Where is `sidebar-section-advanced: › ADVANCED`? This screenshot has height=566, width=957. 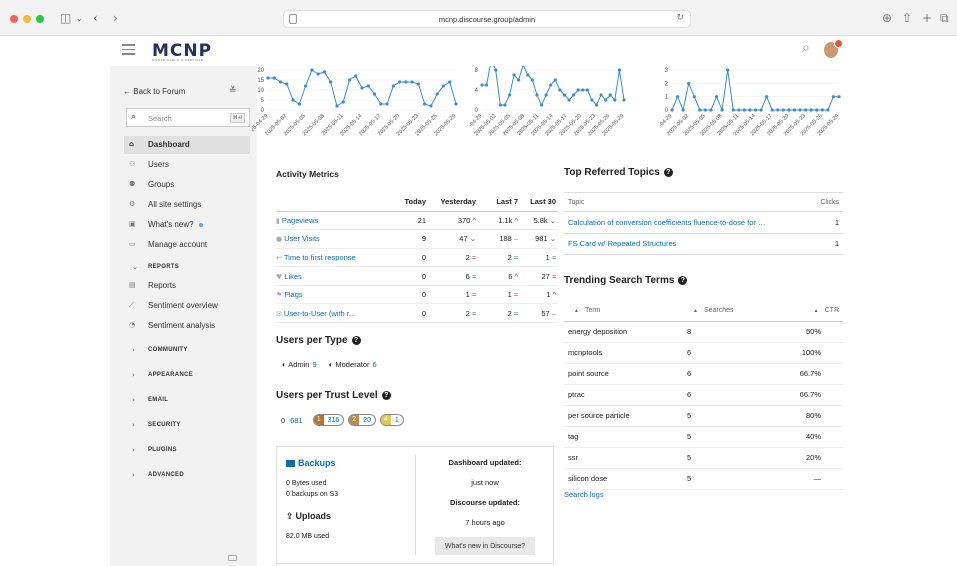
sidebar-section-advanced: › ADVANCED is located at coordinates (187, 476).